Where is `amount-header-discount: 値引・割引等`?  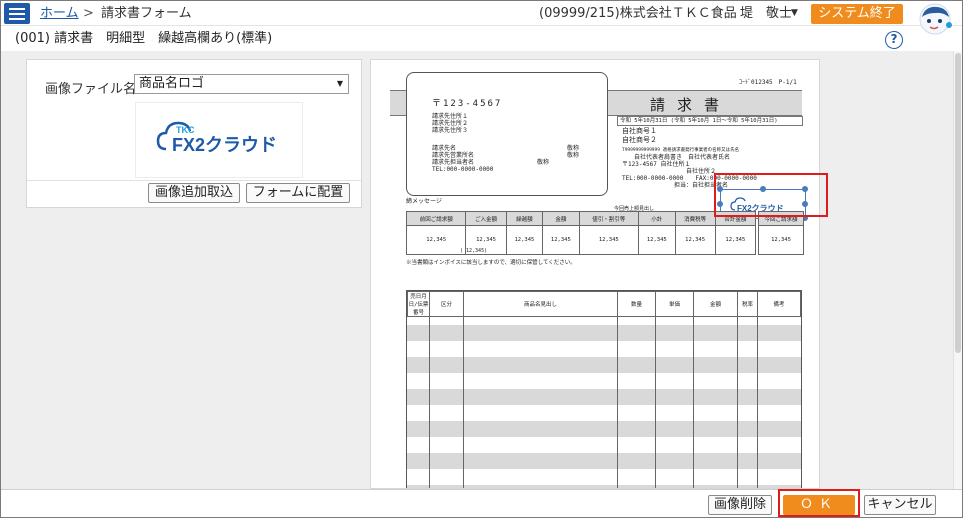 amount-header-discount: 値引・割引等 is located at coordinates (609, 218).